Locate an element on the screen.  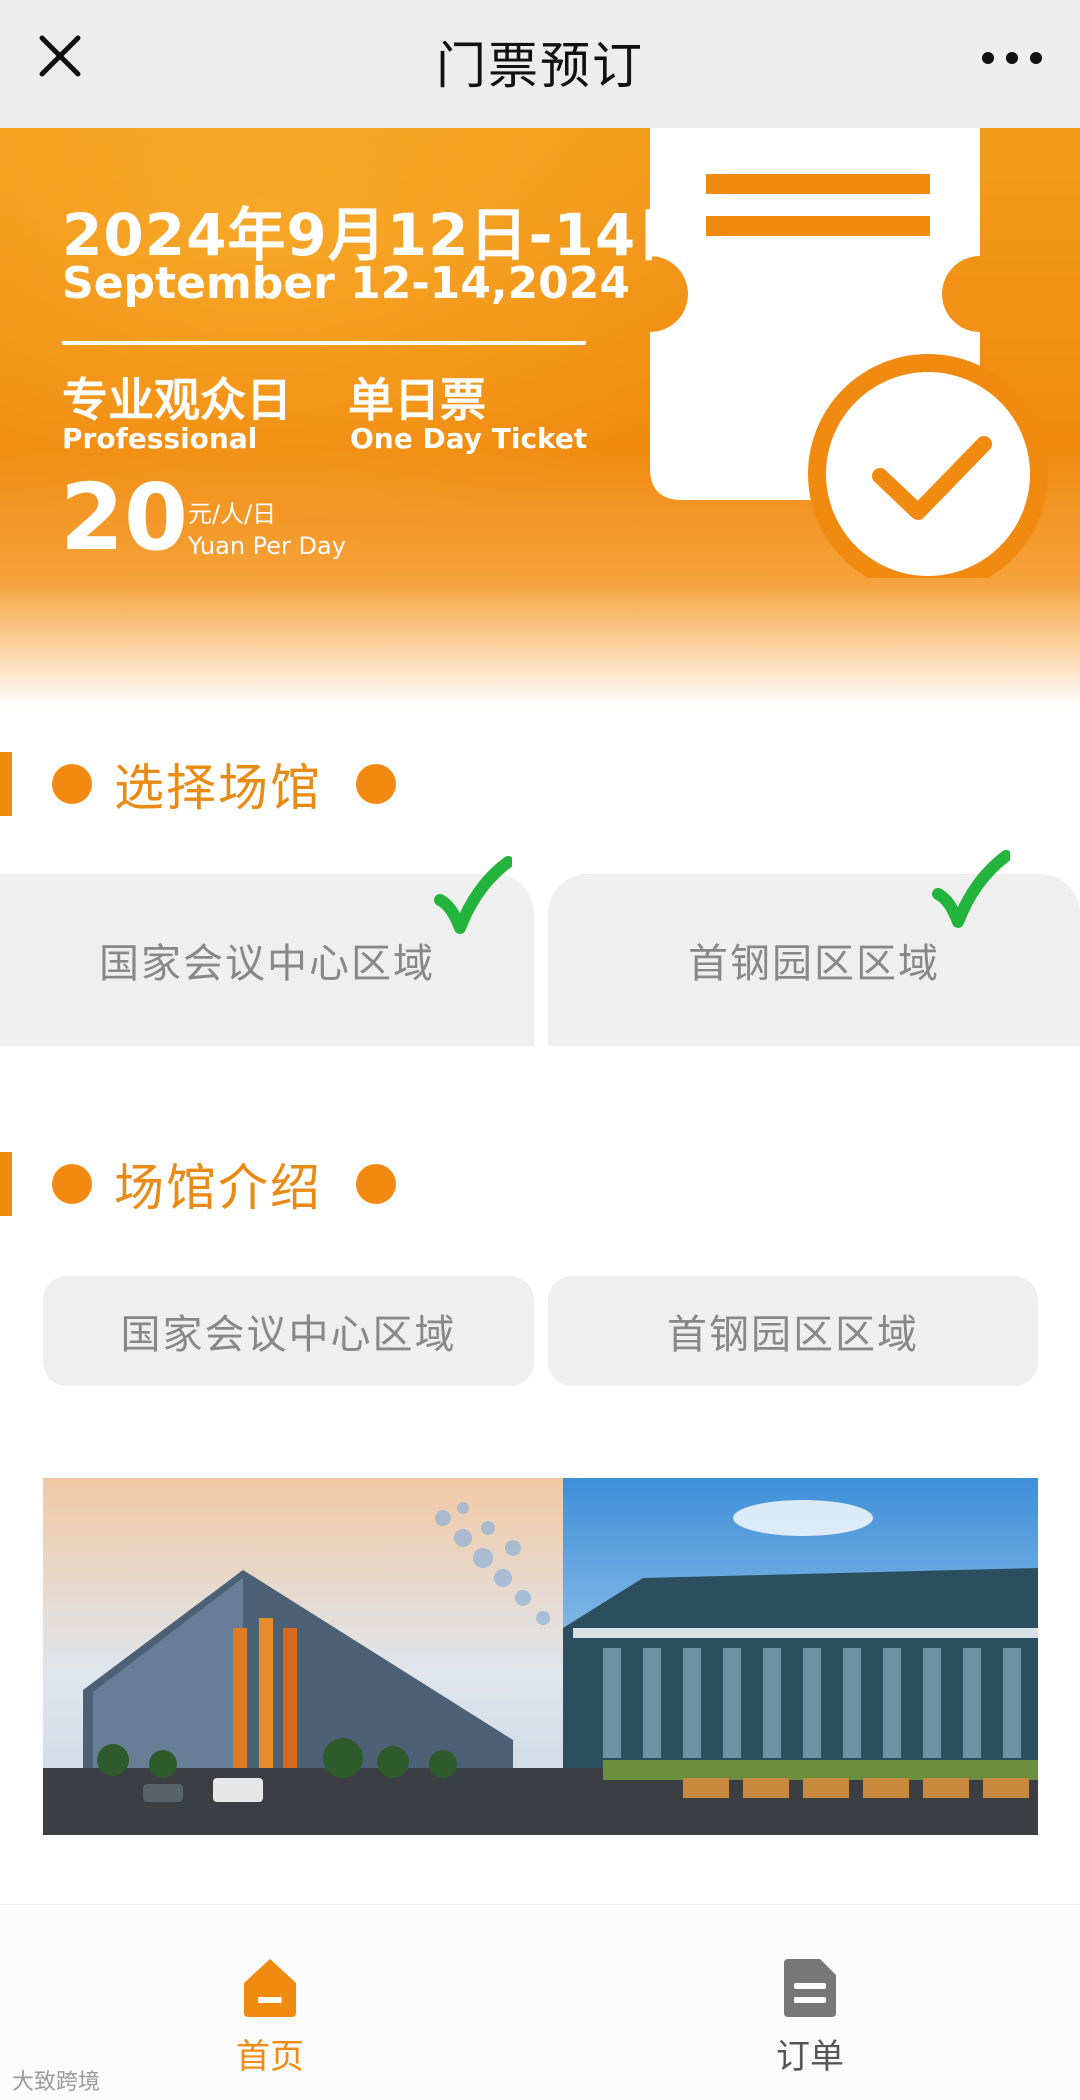
ticket-check-icon is located at coordinates (860, 361).